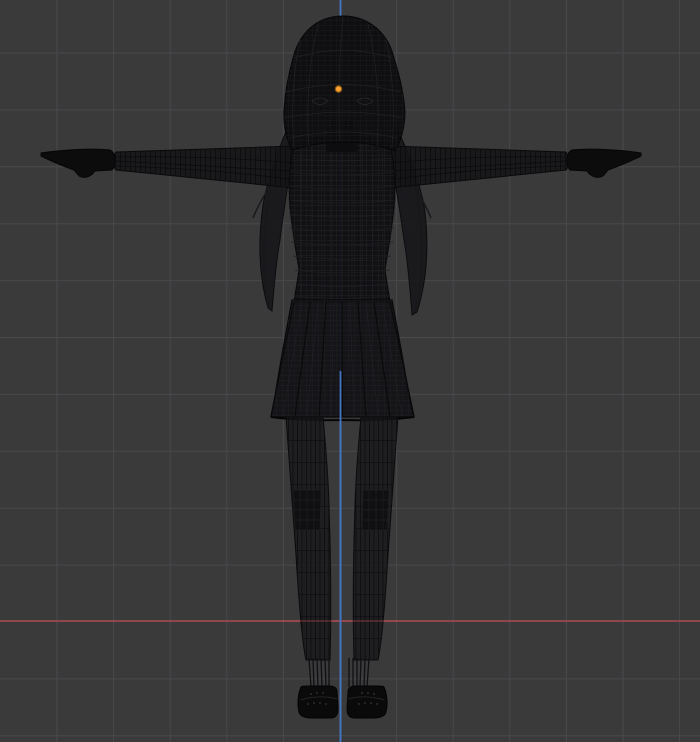 The width and height of the screenshot is (700, 742). I want to click on object-origin-point, so click(338, 89).